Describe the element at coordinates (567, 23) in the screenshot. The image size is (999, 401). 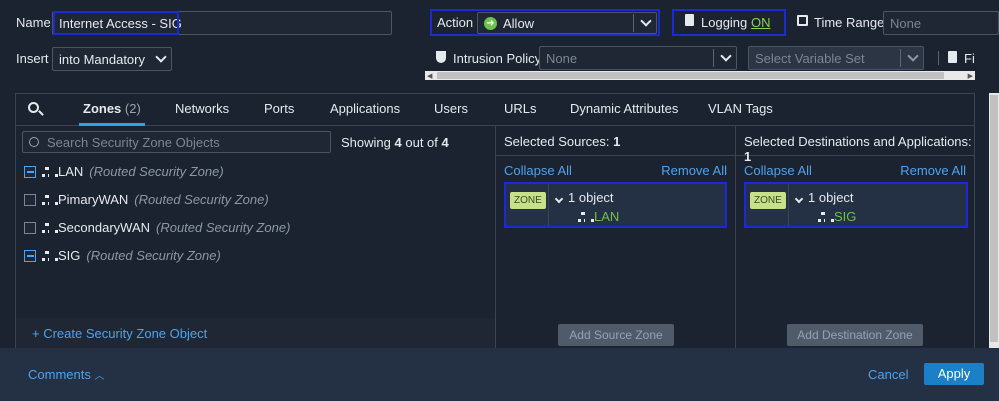
I see `action-select: ➜ Allow` at that location.